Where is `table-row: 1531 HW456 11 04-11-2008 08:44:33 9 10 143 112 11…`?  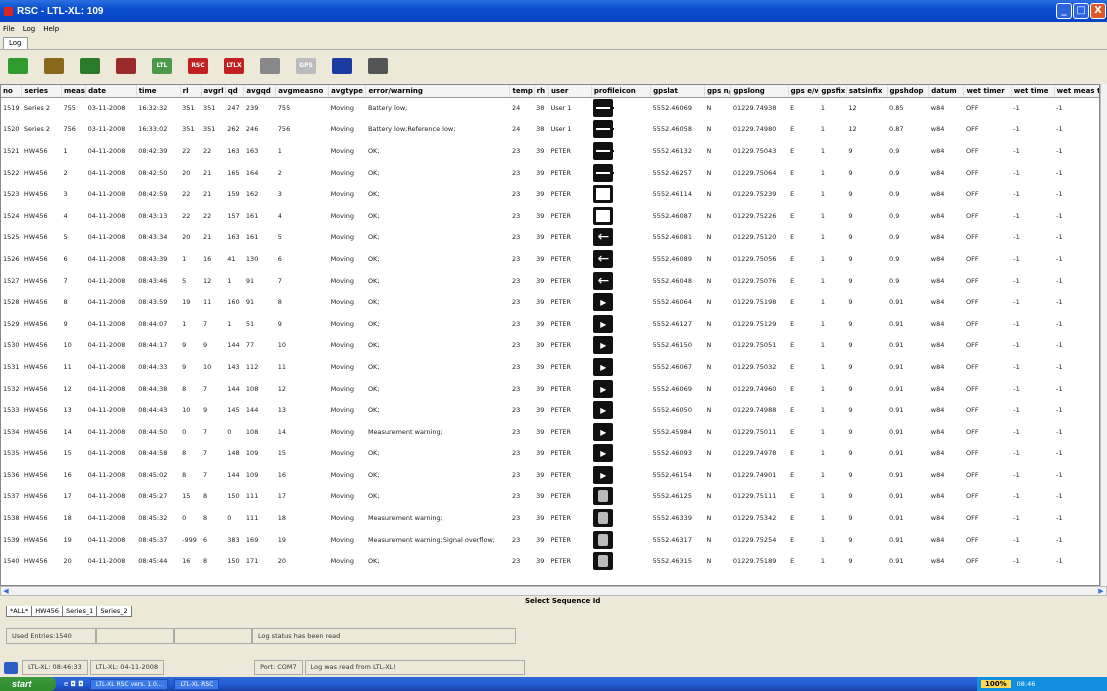 table-row: 1531 HW456 11 04-11-2008 08:44:33 9 10 143 112 11… is located at coordinates (550, 367).